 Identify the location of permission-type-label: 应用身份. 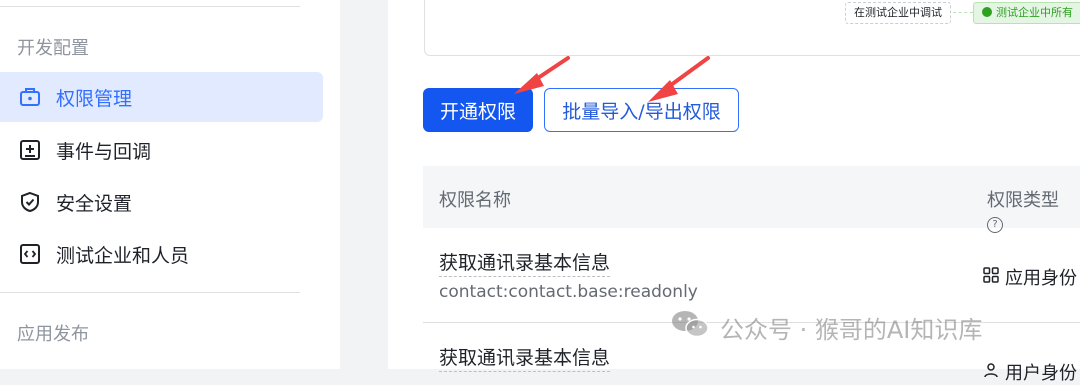
(1041, 278).